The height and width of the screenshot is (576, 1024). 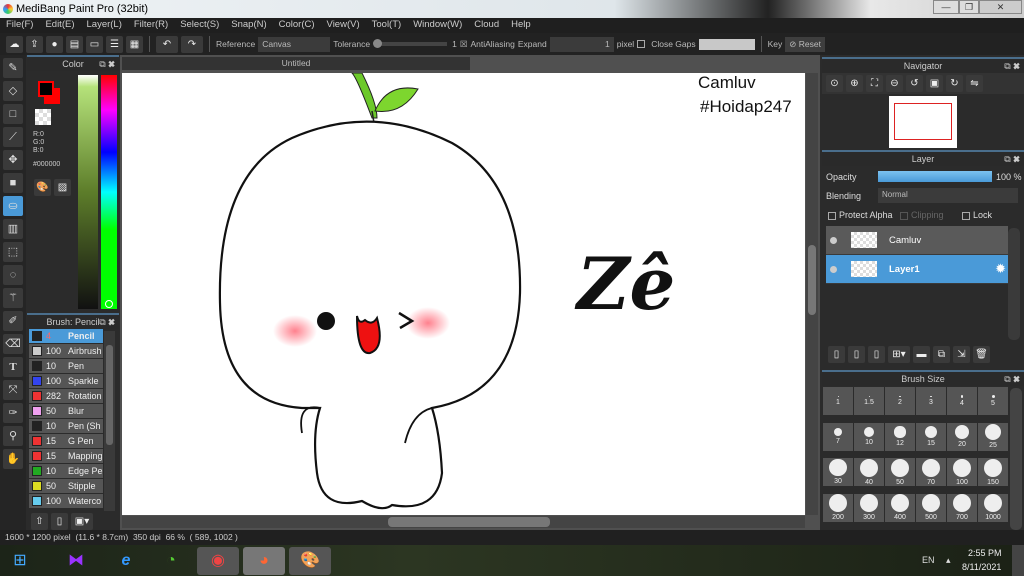 I want to click on brush-size-option: 12, so click(x=900, y=436).